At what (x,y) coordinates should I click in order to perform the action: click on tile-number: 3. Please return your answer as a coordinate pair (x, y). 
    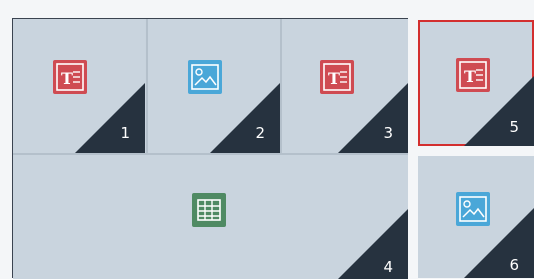
    Looking at the image, I should click on (388, 133).